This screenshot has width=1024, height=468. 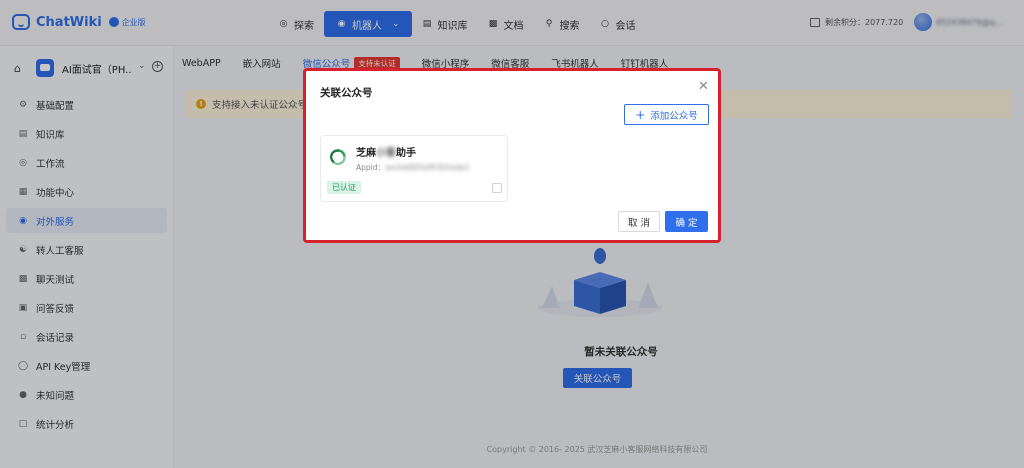 What do you see at coordinates (640, 114) in the screenshot?
I see `plus-icon: +` at bounding box center [640, 114].